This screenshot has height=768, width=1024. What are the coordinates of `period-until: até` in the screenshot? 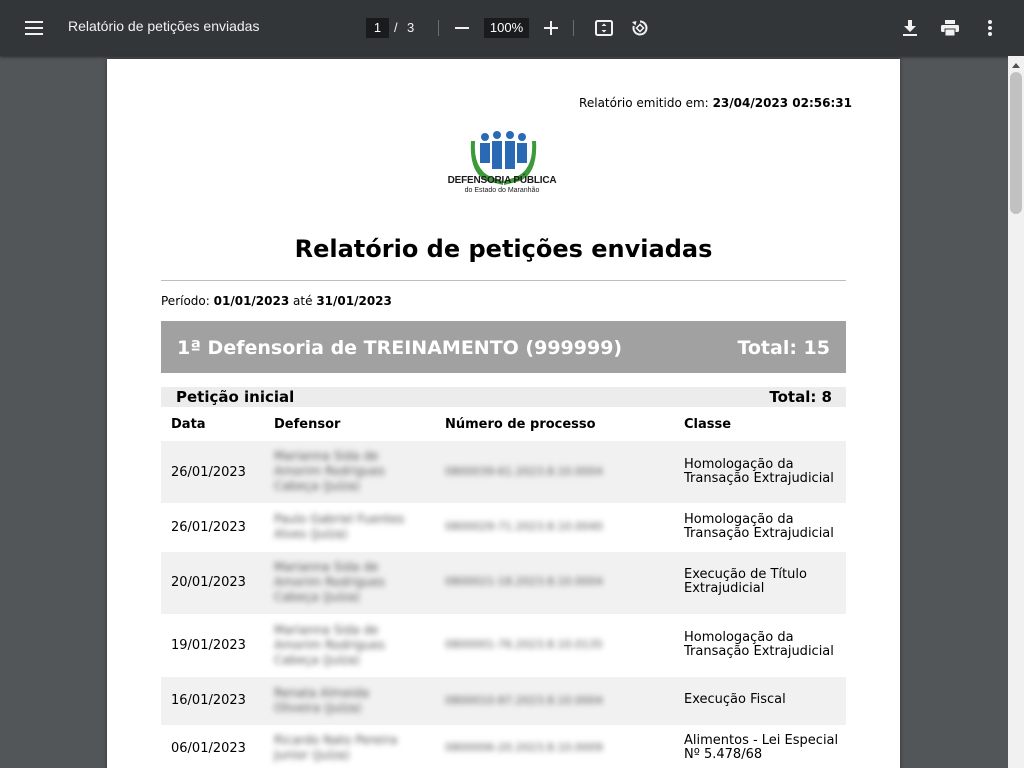 It's located at (303, 301).